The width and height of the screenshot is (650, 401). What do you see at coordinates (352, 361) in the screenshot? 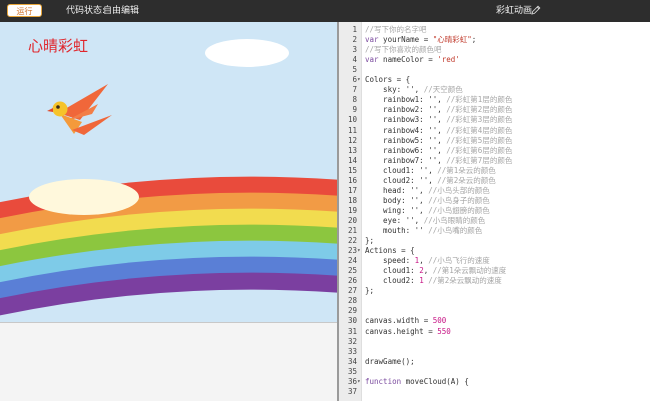
I see `line-number: 34` at bounding box center [352, 361].